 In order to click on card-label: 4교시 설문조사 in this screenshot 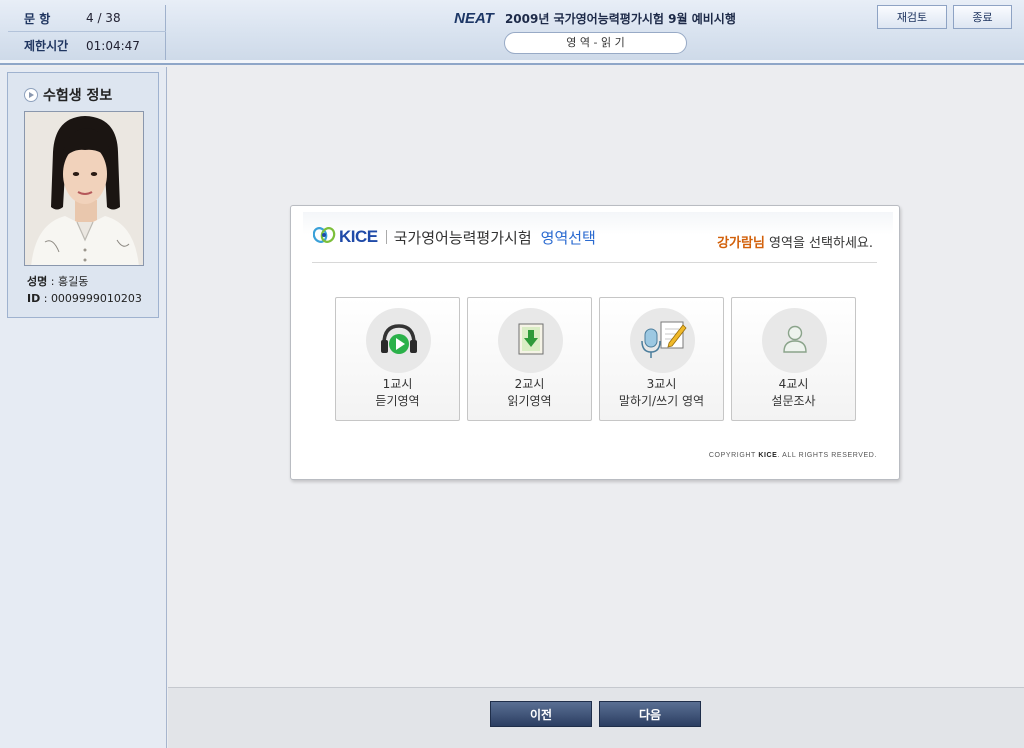, I will do `click(793, 393)`.